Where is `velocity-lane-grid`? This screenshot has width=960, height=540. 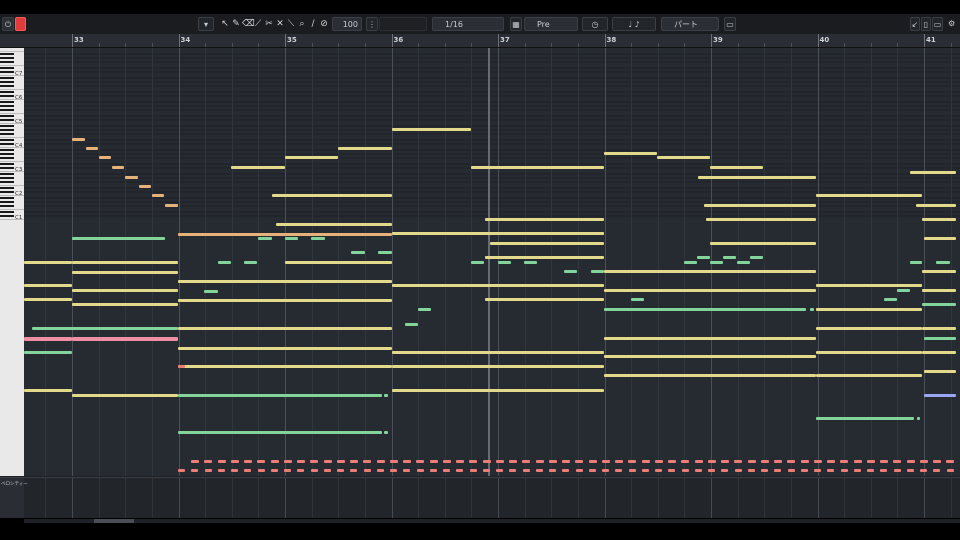
velocity-lane-grid is located at coordinates (492, 498).